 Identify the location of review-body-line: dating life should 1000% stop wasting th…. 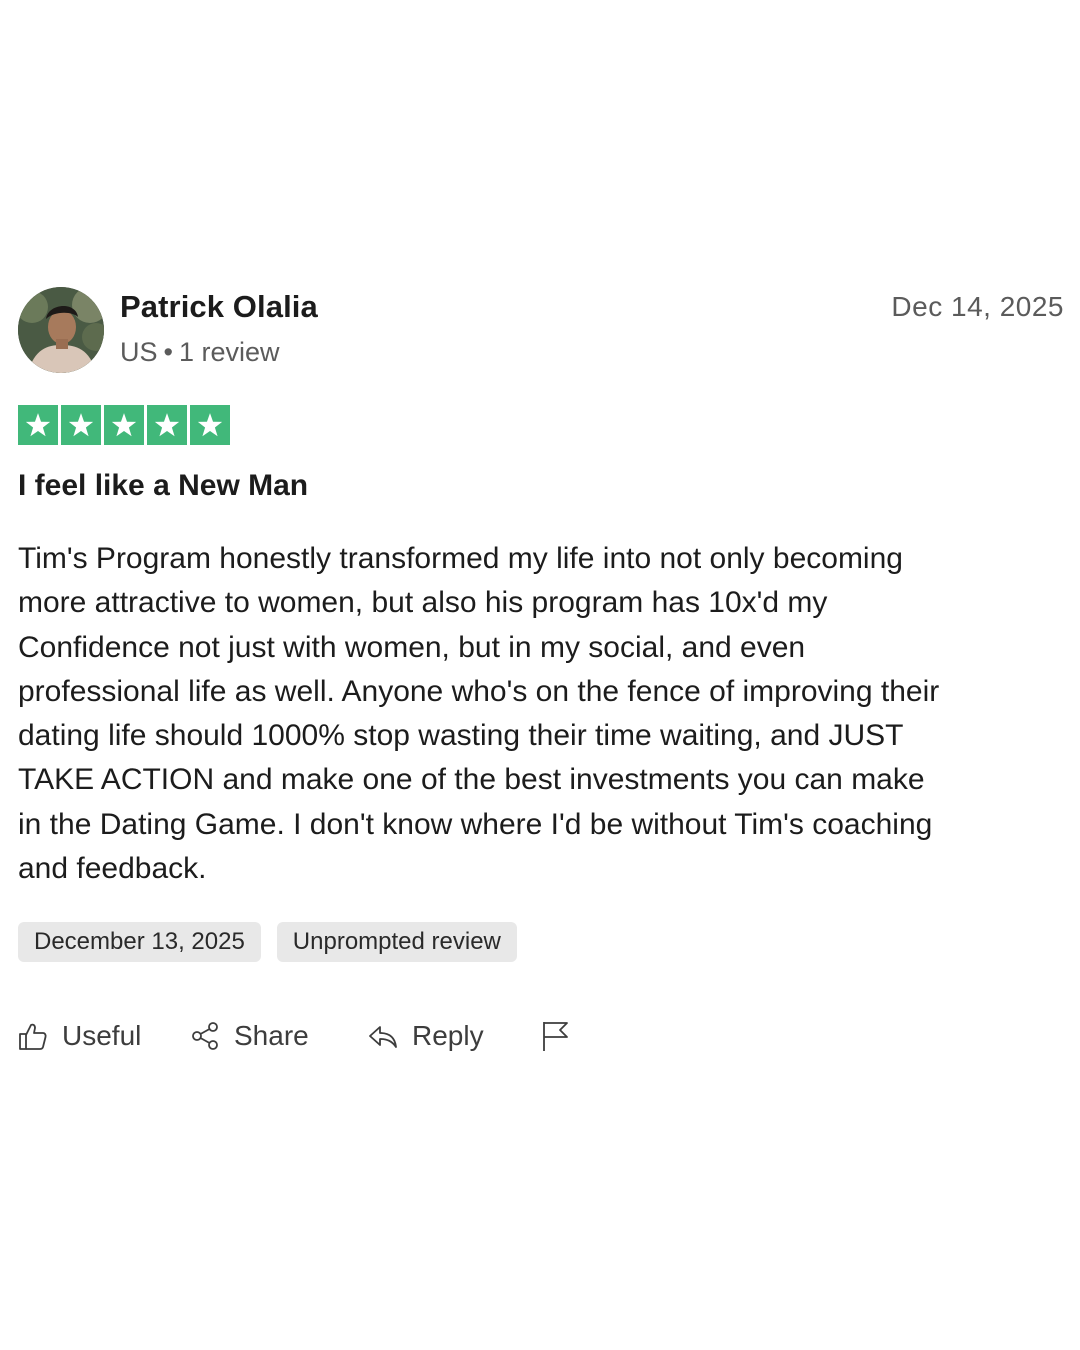
(461, 736).